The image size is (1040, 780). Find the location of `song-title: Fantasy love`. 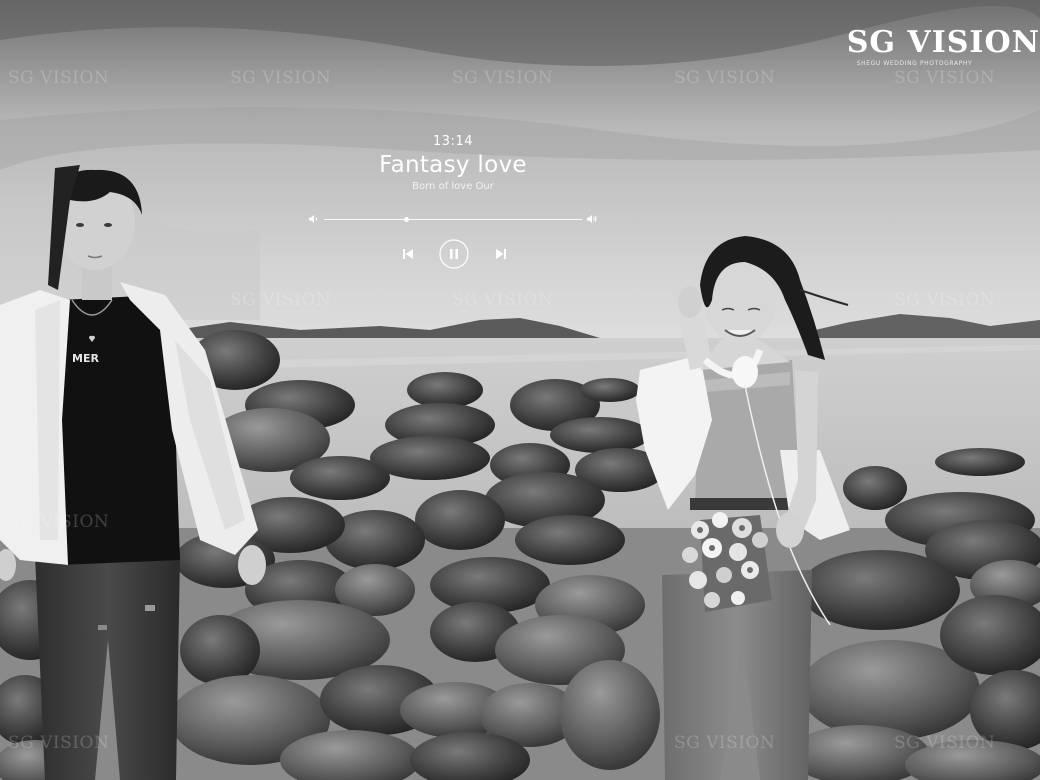

song-title: Fantasy love is located at coordinates (453, 165).